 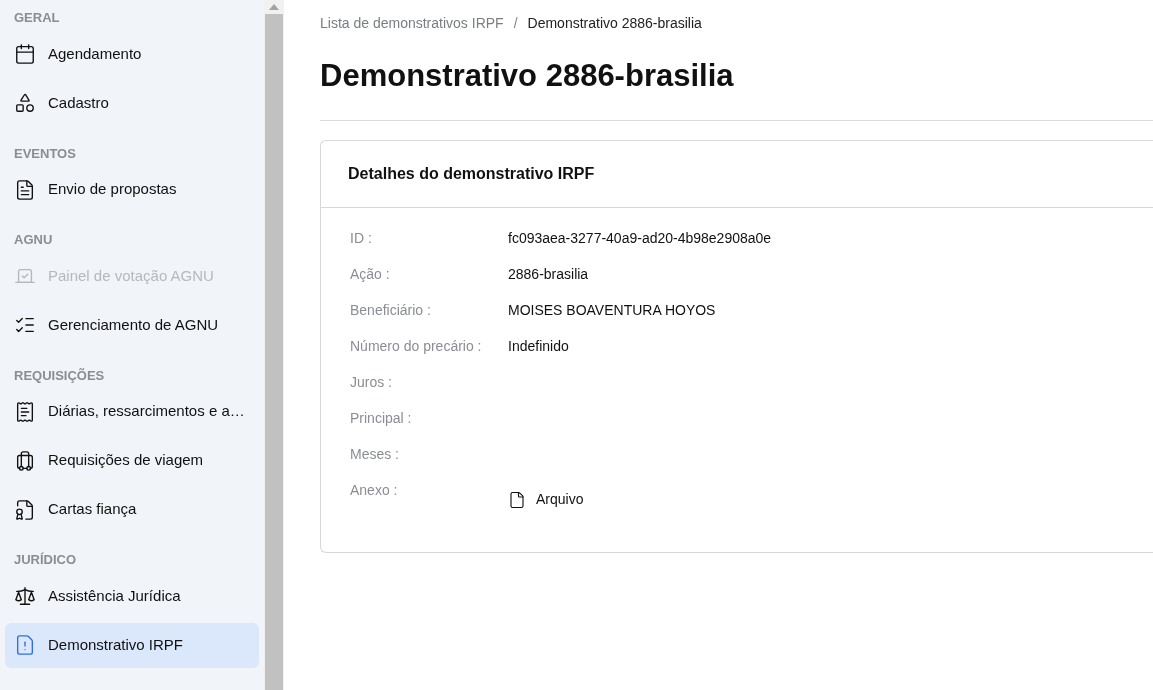 What do you see at coordinates (361, 238) in the screenshot?
I see `field-label: ID :` at bounding box center [361, 238].